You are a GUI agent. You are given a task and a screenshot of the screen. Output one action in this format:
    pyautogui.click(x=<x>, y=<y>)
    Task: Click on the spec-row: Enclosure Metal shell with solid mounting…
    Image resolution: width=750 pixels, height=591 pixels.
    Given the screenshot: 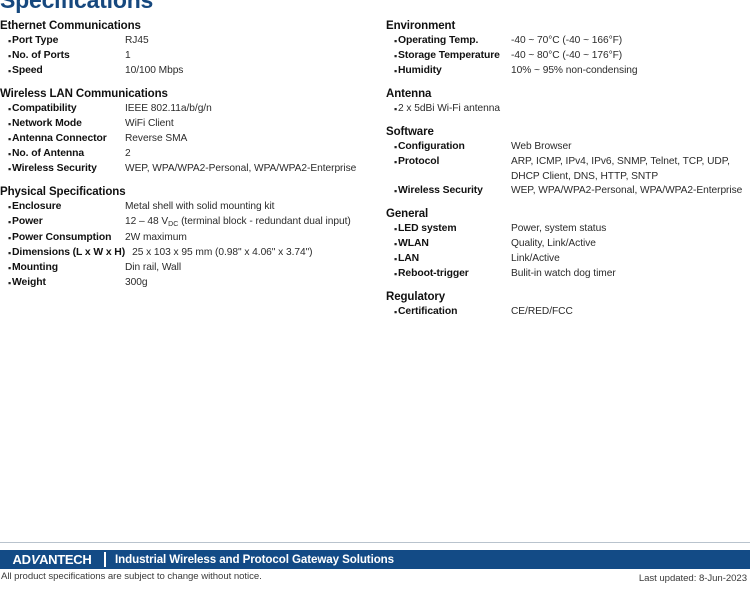 What is the action you would take?
    pyautogui.click(x=187, y=207)
    